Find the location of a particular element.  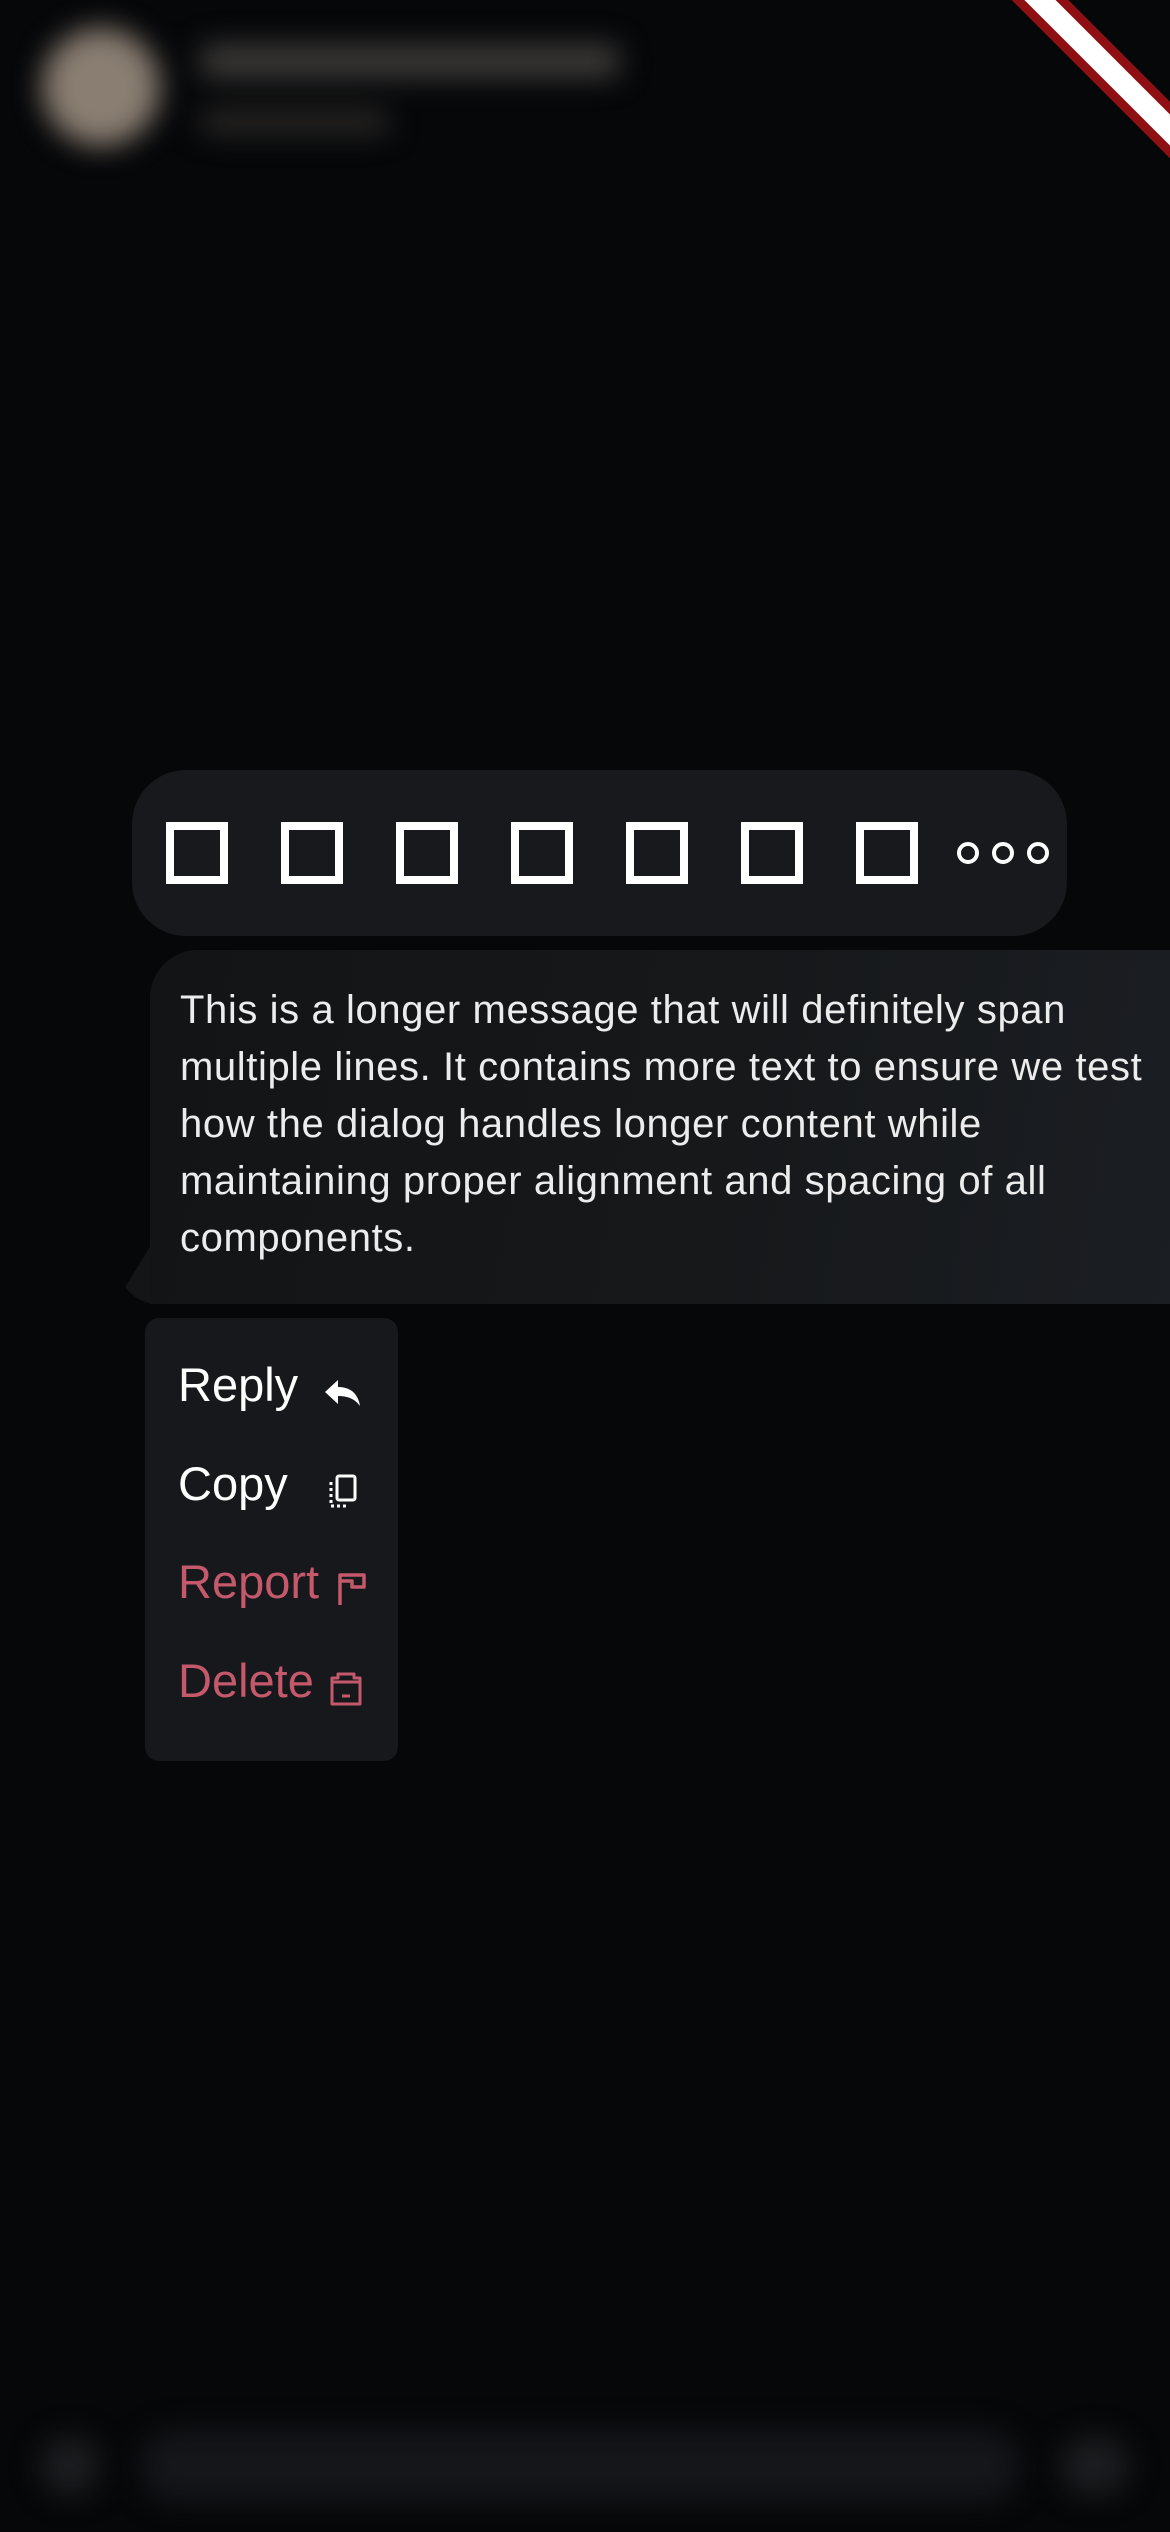

flag-icon is located at coordinates (352, 1589).